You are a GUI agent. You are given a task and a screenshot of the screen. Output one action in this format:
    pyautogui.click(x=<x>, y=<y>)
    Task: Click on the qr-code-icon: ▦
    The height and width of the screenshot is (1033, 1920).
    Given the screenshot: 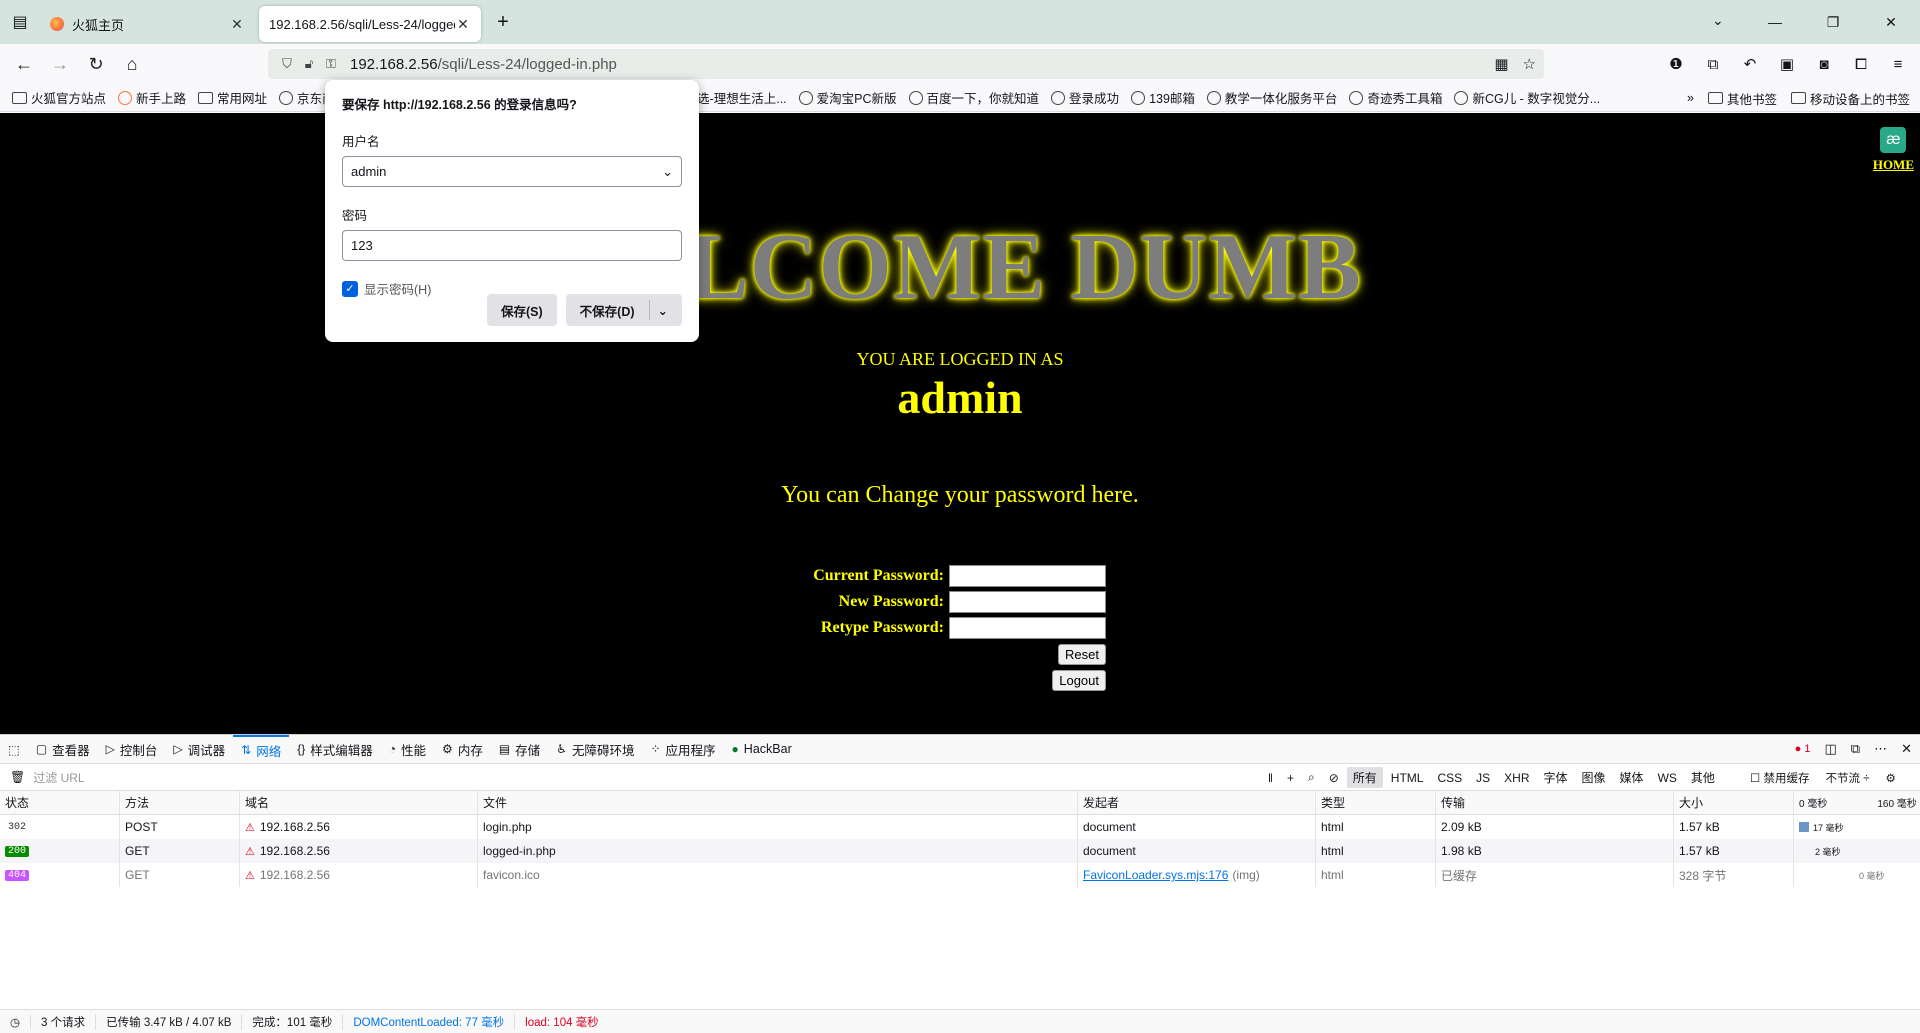 What is the action you would take?
    pyautogui.click(x=1501, y=64)
    